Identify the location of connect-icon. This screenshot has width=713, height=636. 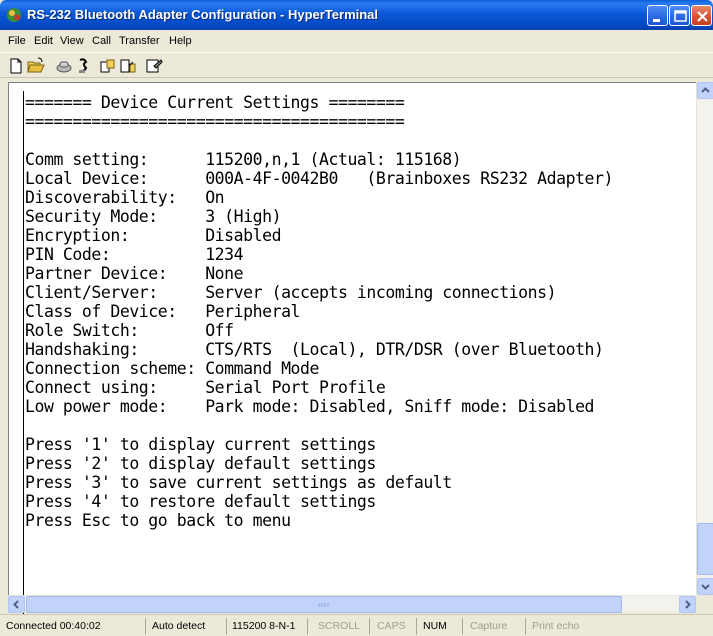
(64, 66).